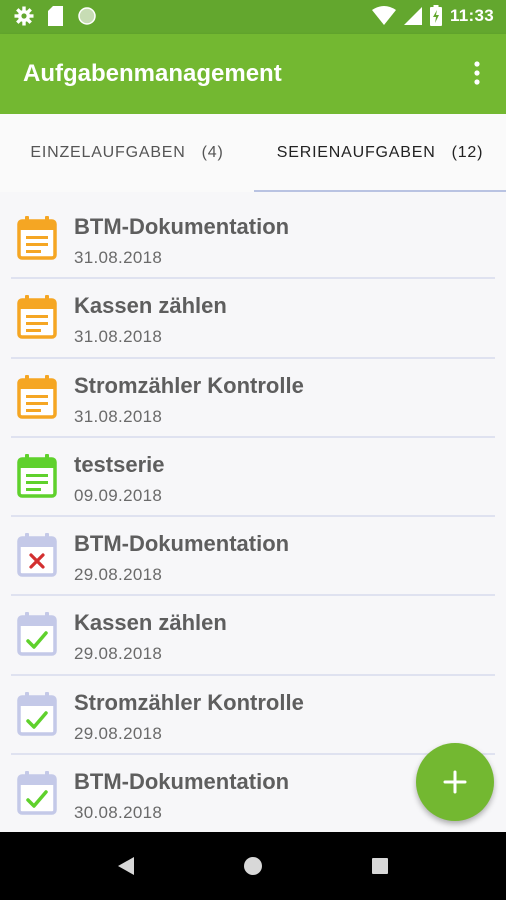  Describe the element at coordinates (383, 15) in the screenshot. I see `wifi-icon` at that location.